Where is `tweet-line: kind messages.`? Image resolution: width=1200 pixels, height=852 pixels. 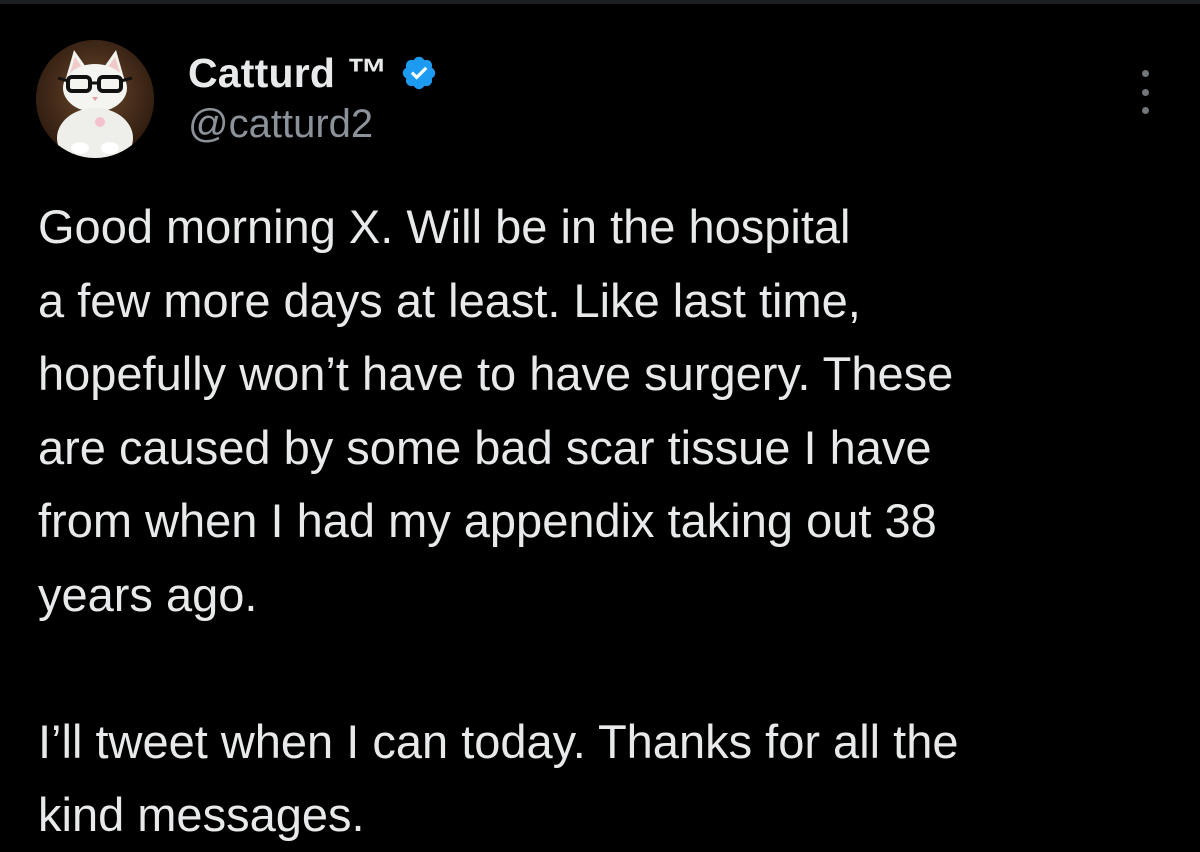
tweet-line: kind messages. is located at coordinates (201, 814).